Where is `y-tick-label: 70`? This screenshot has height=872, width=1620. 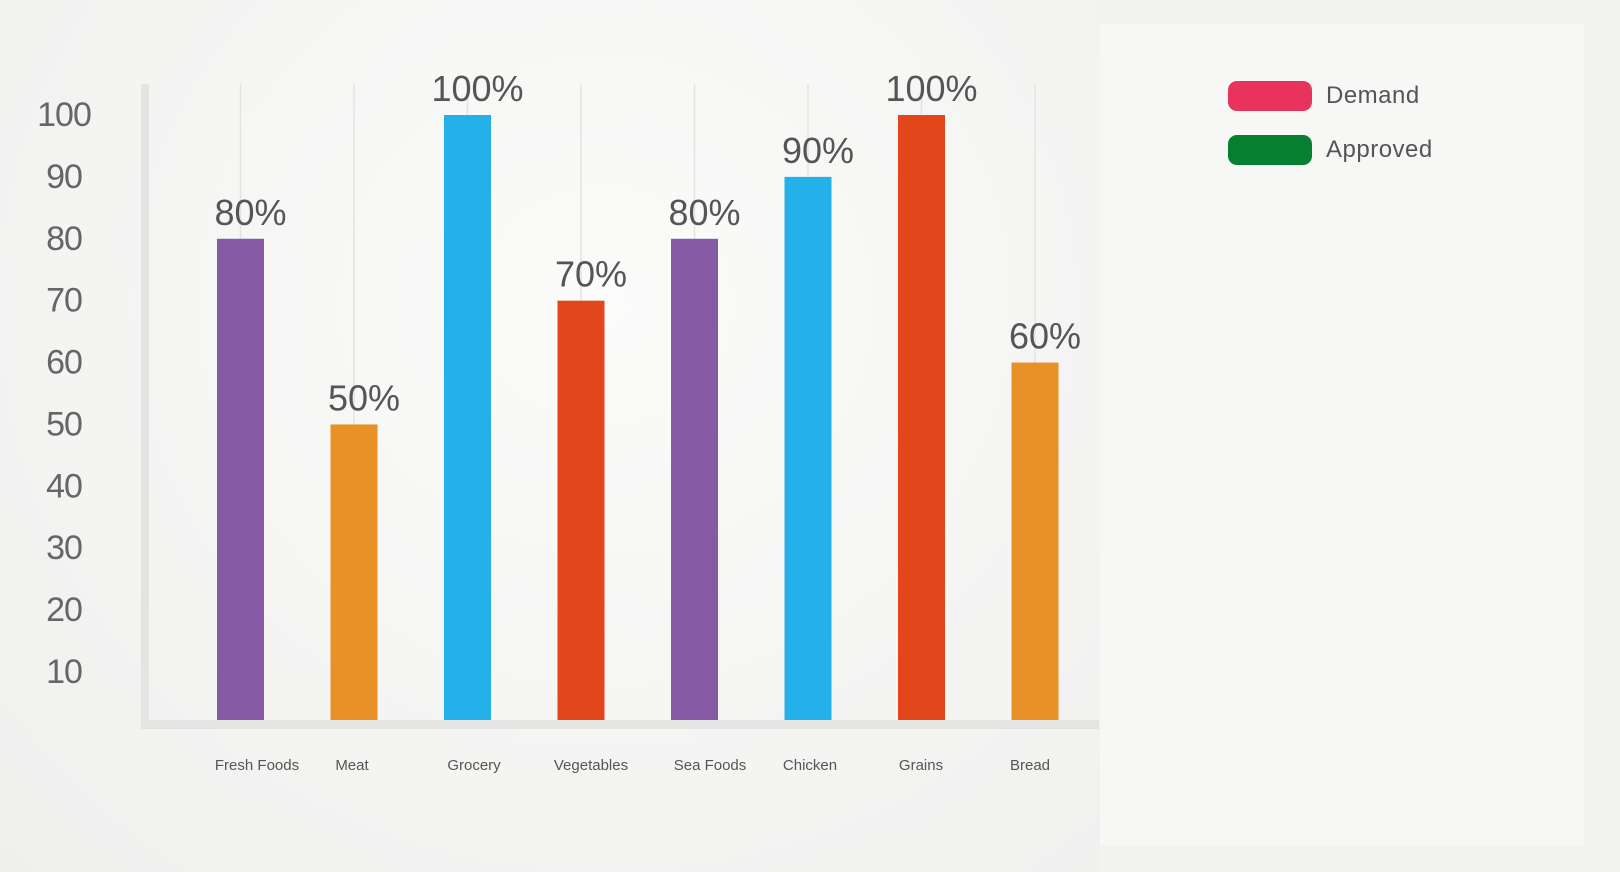 y-tick-label: 70 is located at coordinates (64, 301).